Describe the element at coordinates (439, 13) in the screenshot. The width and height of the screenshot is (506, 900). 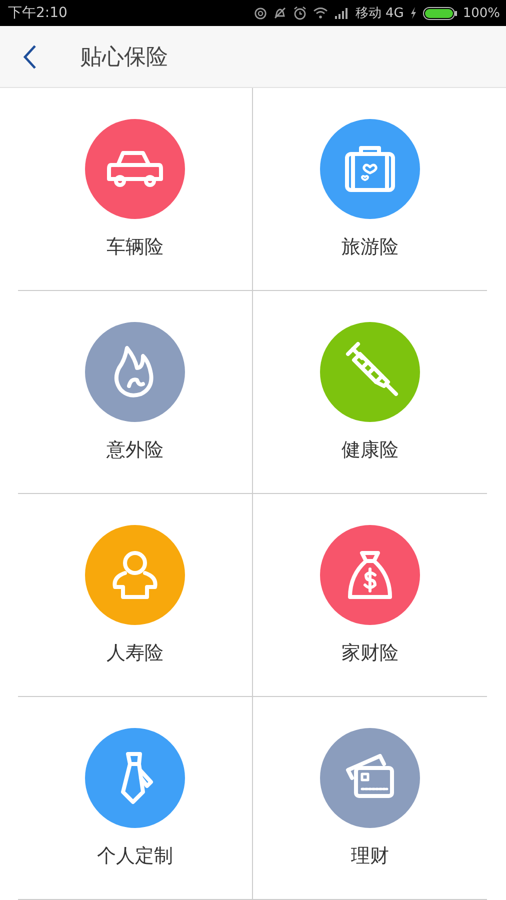
I see `battery-icon` at that location.